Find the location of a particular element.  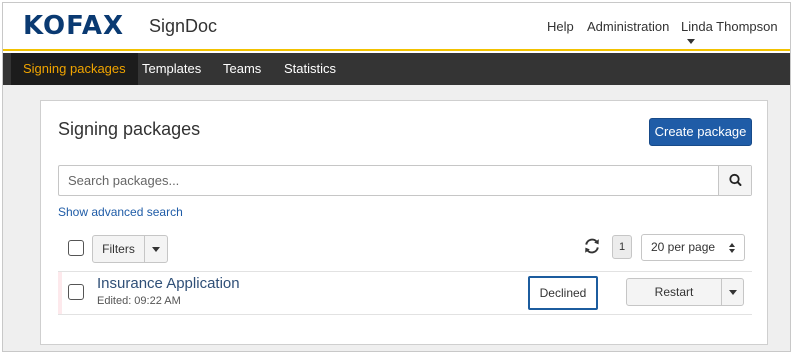

help-link: Help is located at coordinates (560, 26).